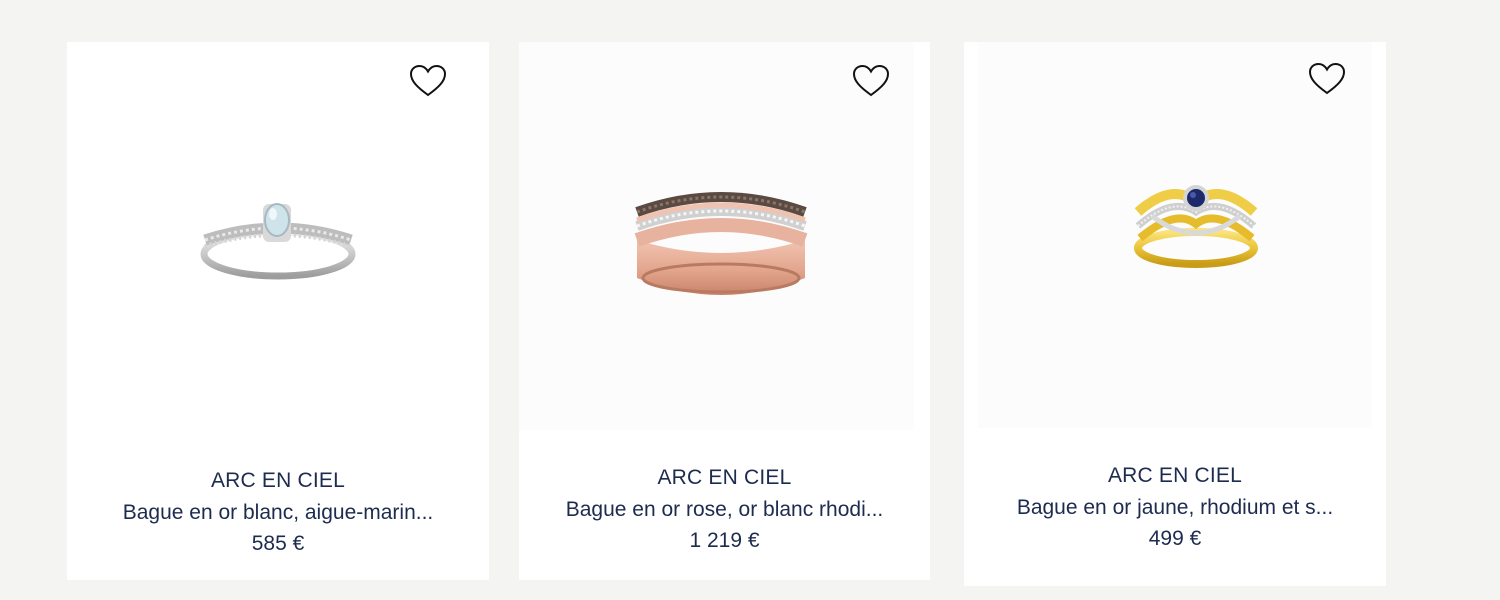 The width and height of the screenshot is (1500, 600). Describe the element at coordinates (721, 241) in the screenshot. I see `product-image-rose-gold-ring` at that location.